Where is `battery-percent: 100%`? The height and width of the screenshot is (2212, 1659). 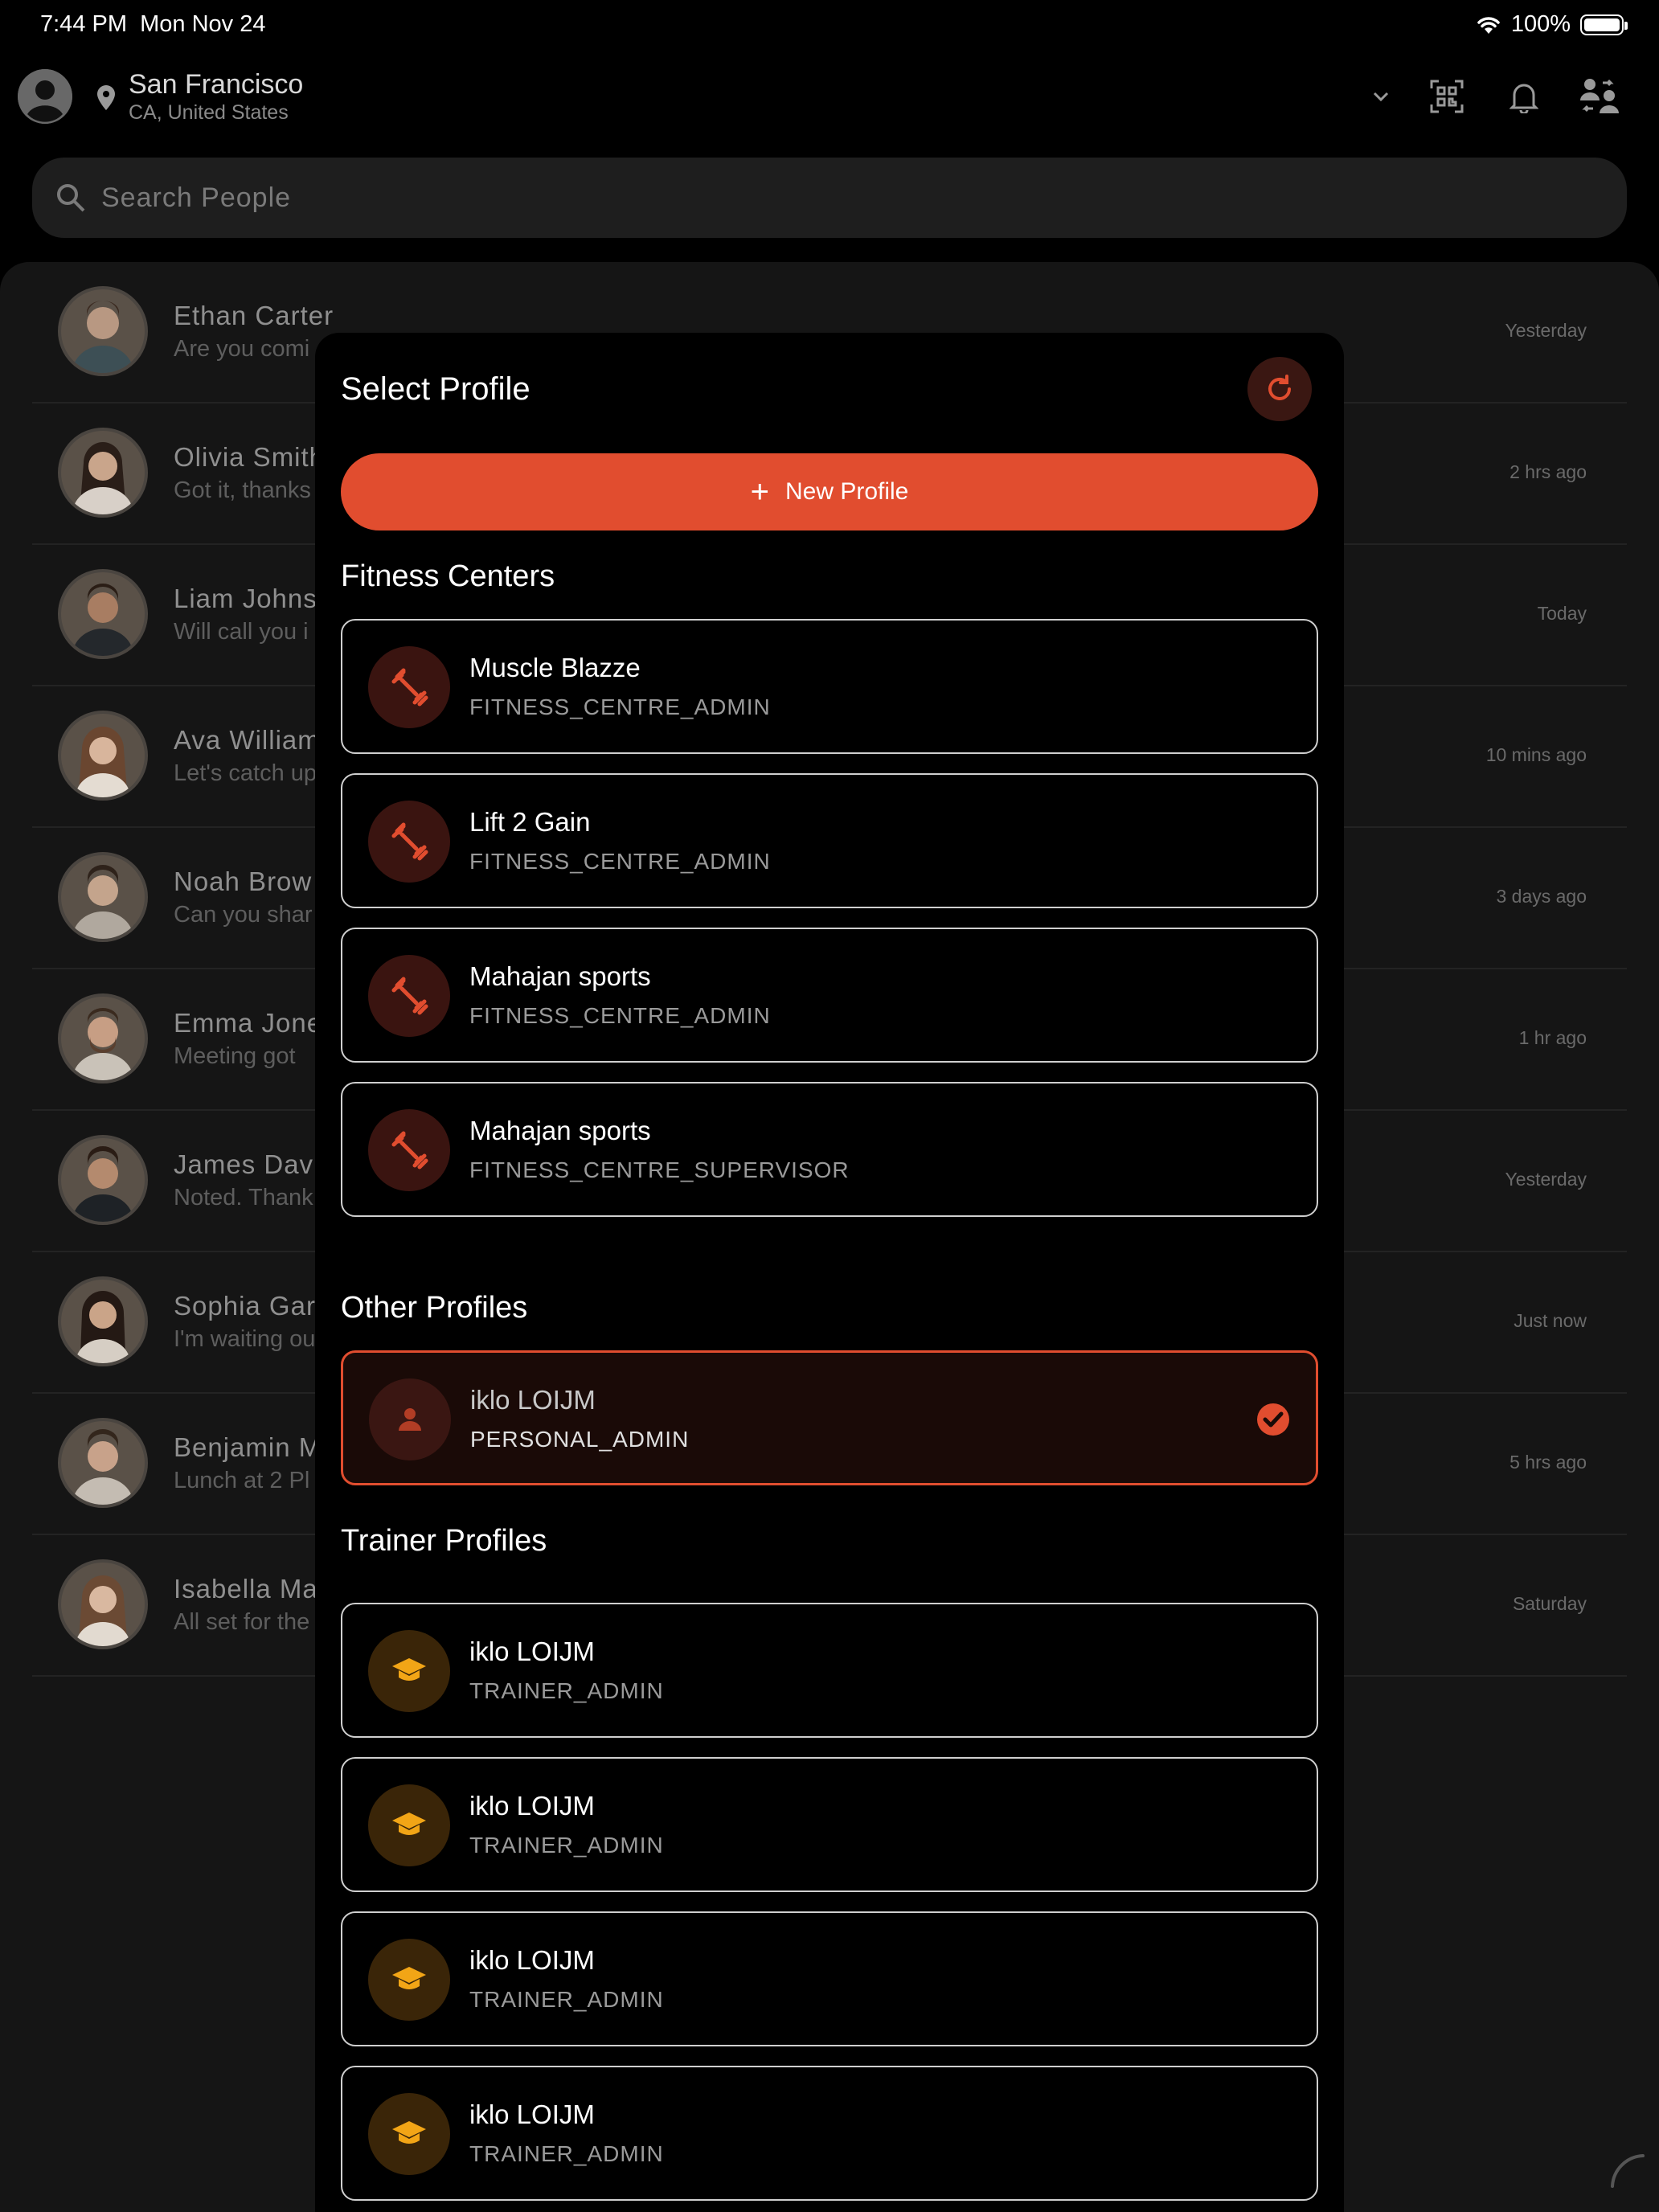
battery-percent: 100% is located at coordinates (1540, 24).